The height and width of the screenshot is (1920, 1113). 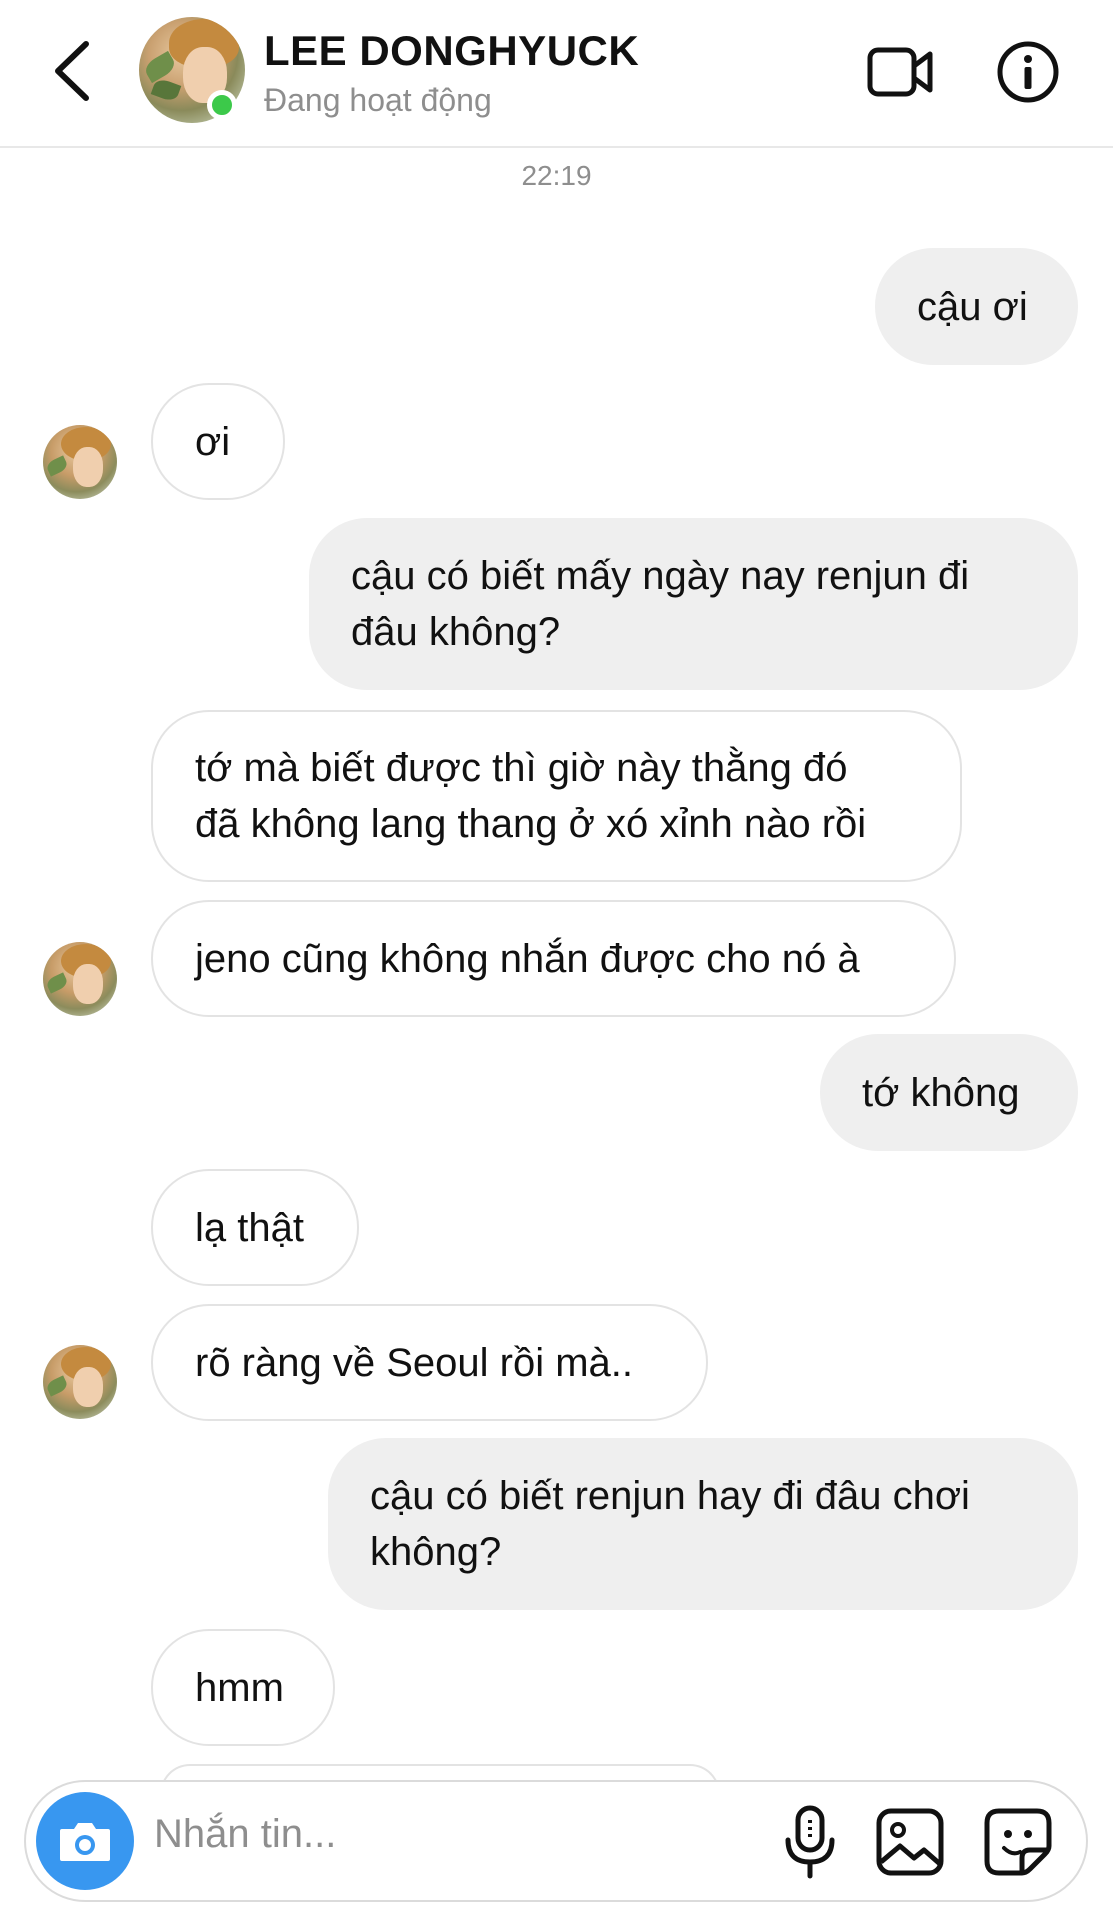 I want to click on message-text-line: cậu có biết renjun hay đi đâu chơi, so click(x=670, y=1496).